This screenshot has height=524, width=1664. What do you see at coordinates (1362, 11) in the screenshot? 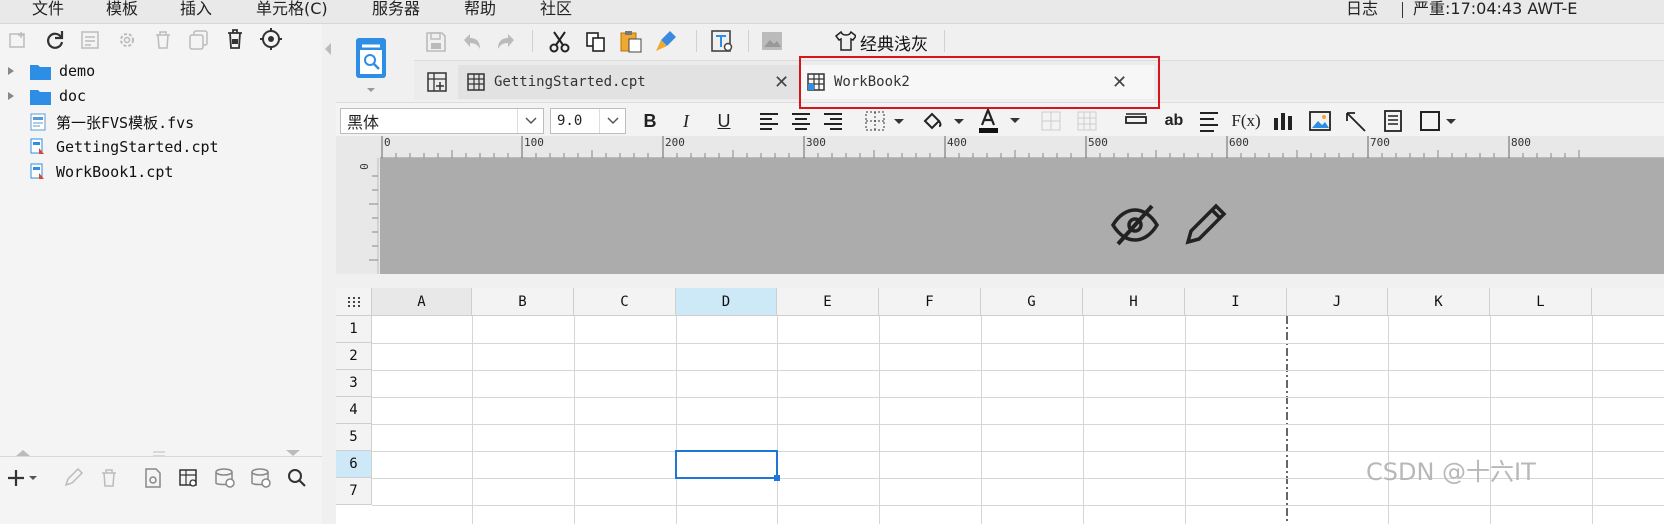
I see `log-link: 日志` at bounding box center [1362, 11].